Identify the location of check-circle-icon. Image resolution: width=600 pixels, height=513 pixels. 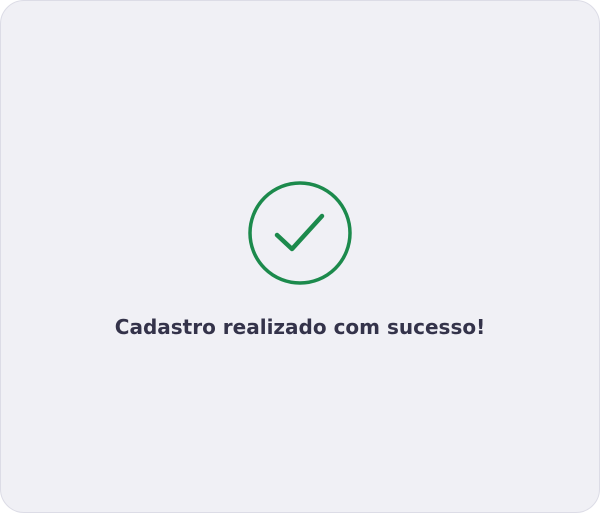
(300, 233).